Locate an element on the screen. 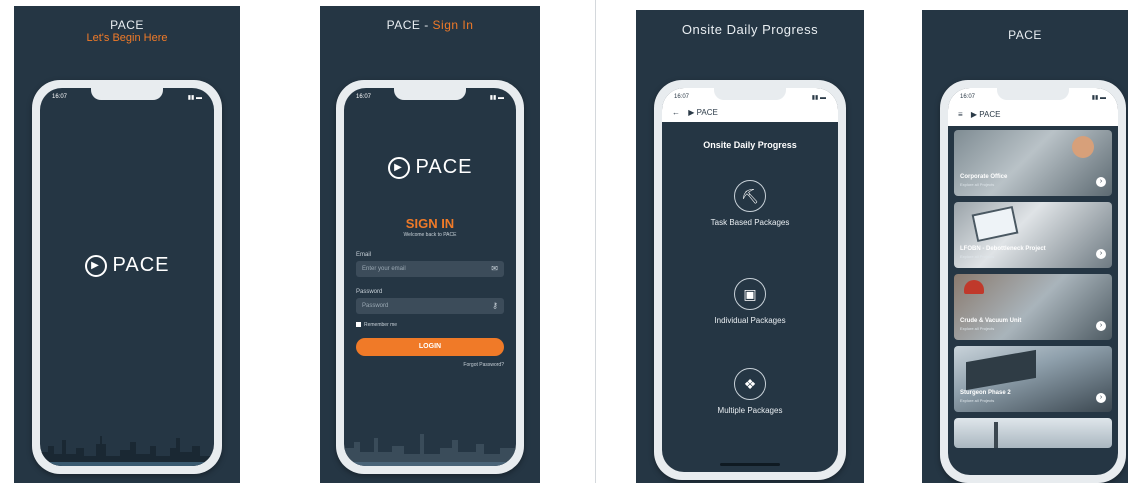  phone-screen: 16:07 ▮▮ ▬ ▶ PACE is located at coordinates (127, 277).